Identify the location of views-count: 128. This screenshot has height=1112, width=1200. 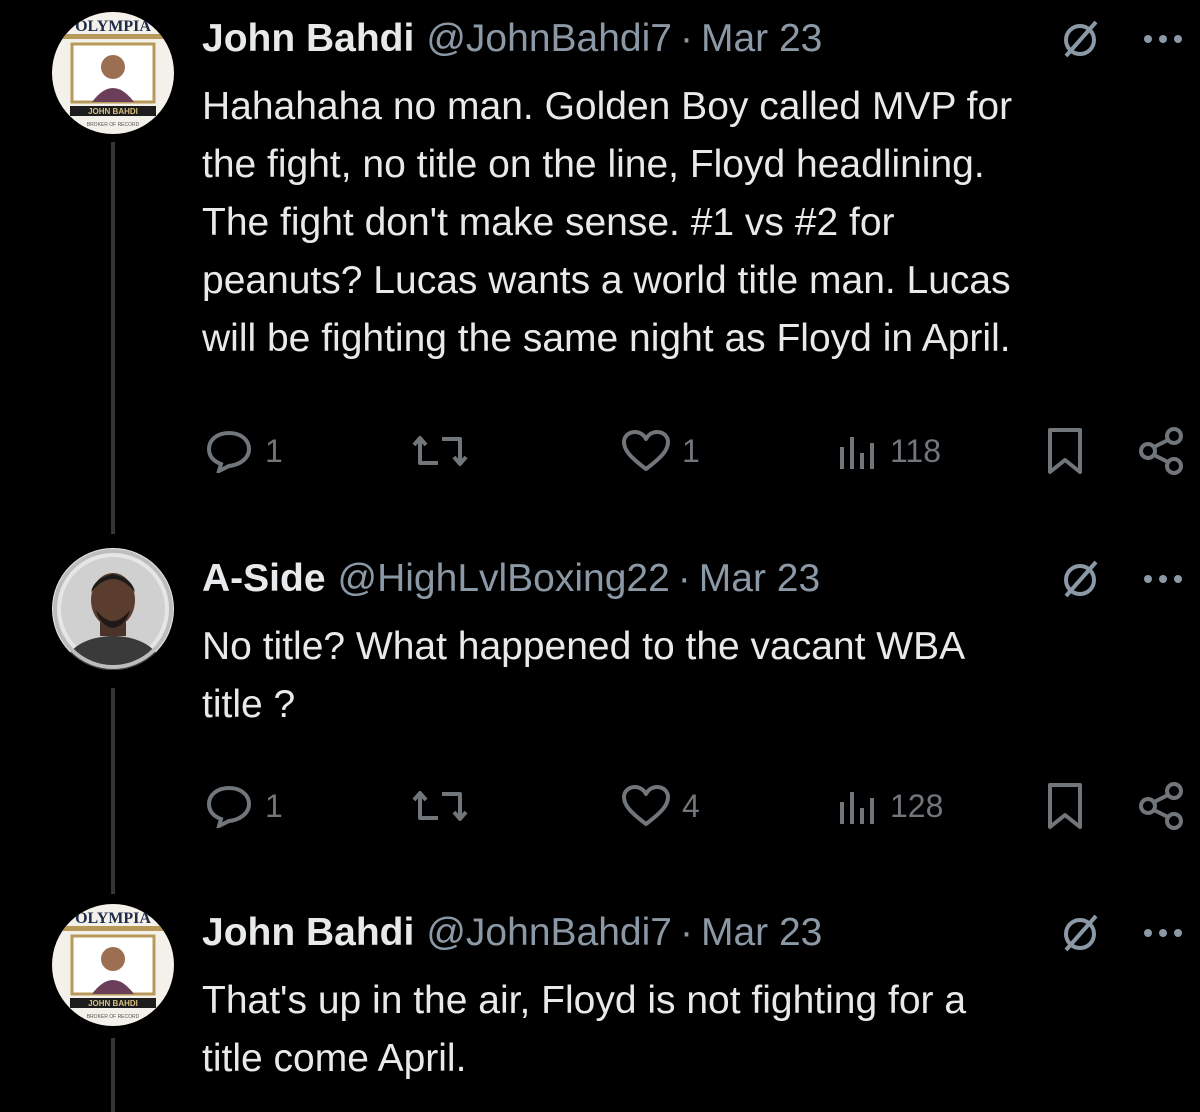
(917, 805).